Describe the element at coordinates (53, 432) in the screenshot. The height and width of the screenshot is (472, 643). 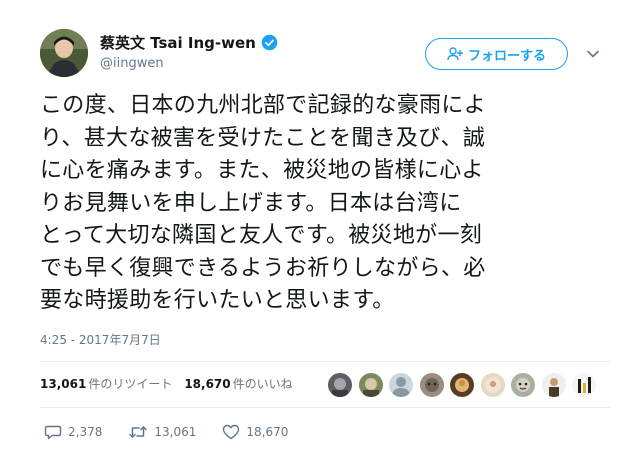
I see `reply-icon` at that location.